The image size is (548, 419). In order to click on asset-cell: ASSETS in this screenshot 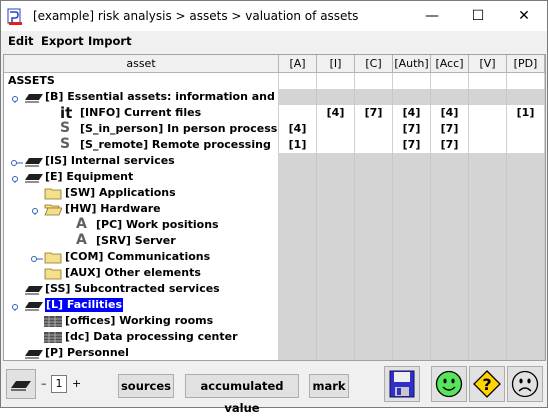, I will do `click(141, 81)`.